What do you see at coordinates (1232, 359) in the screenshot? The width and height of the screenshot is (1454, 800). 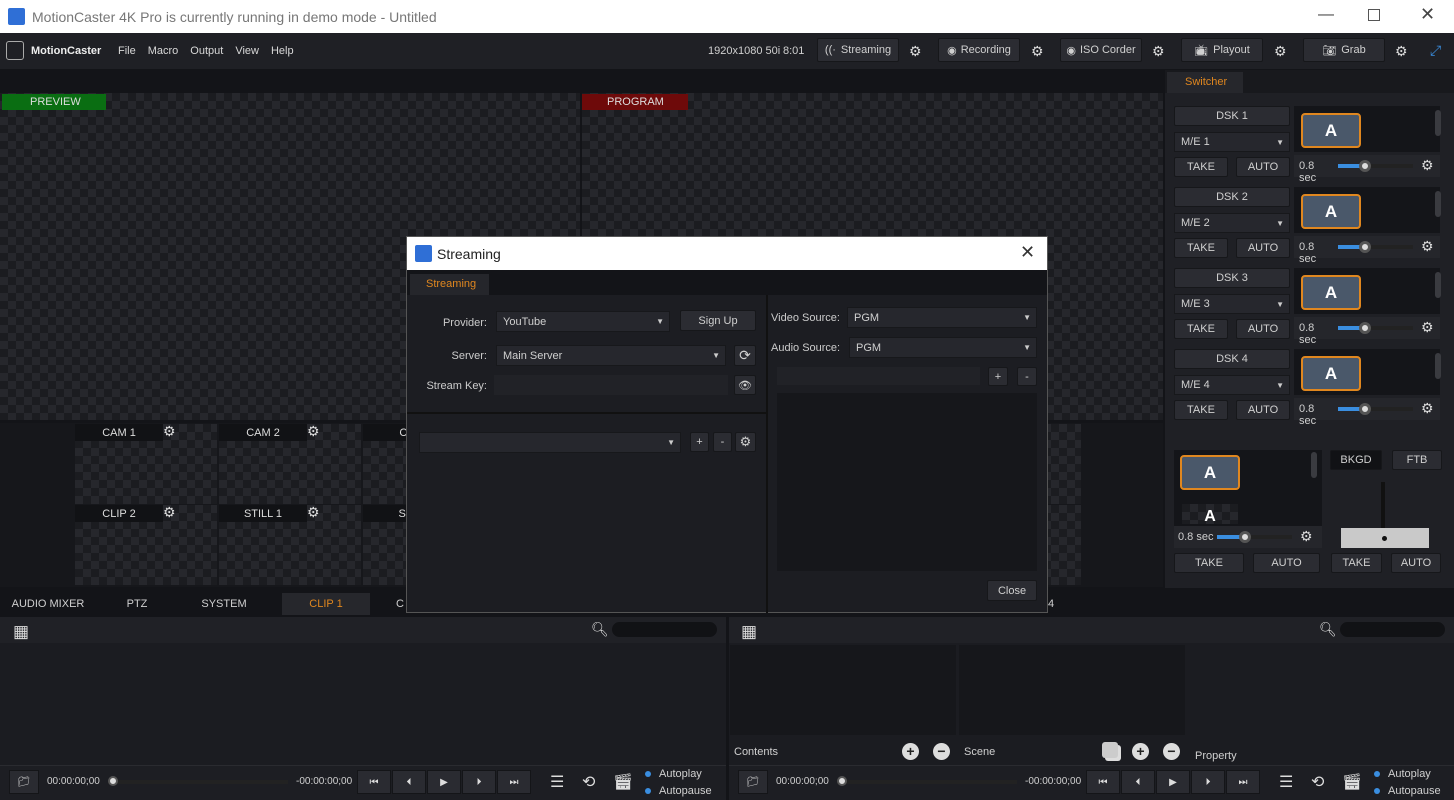 I see `dsk-button: DSK 4` at bounding box center [1232, 359].